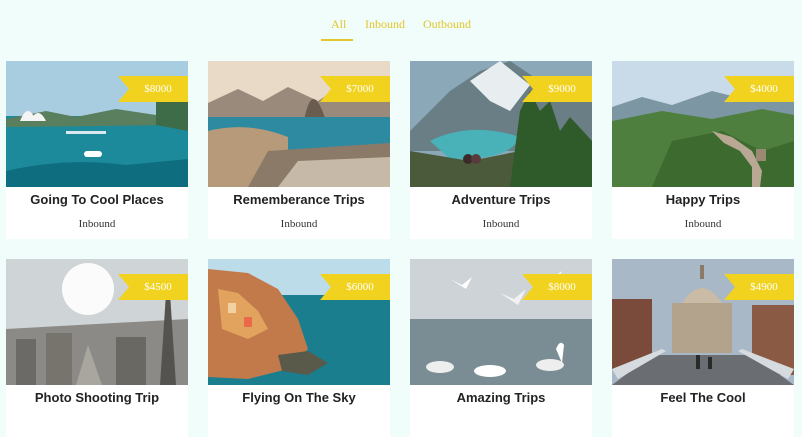 The image size is (802, 437). What do you see at coordinates (501, 150) in the screenshot?
I see `trip-card: $9000 Adventure Trips Inbound` at bounding box center [501, 150].